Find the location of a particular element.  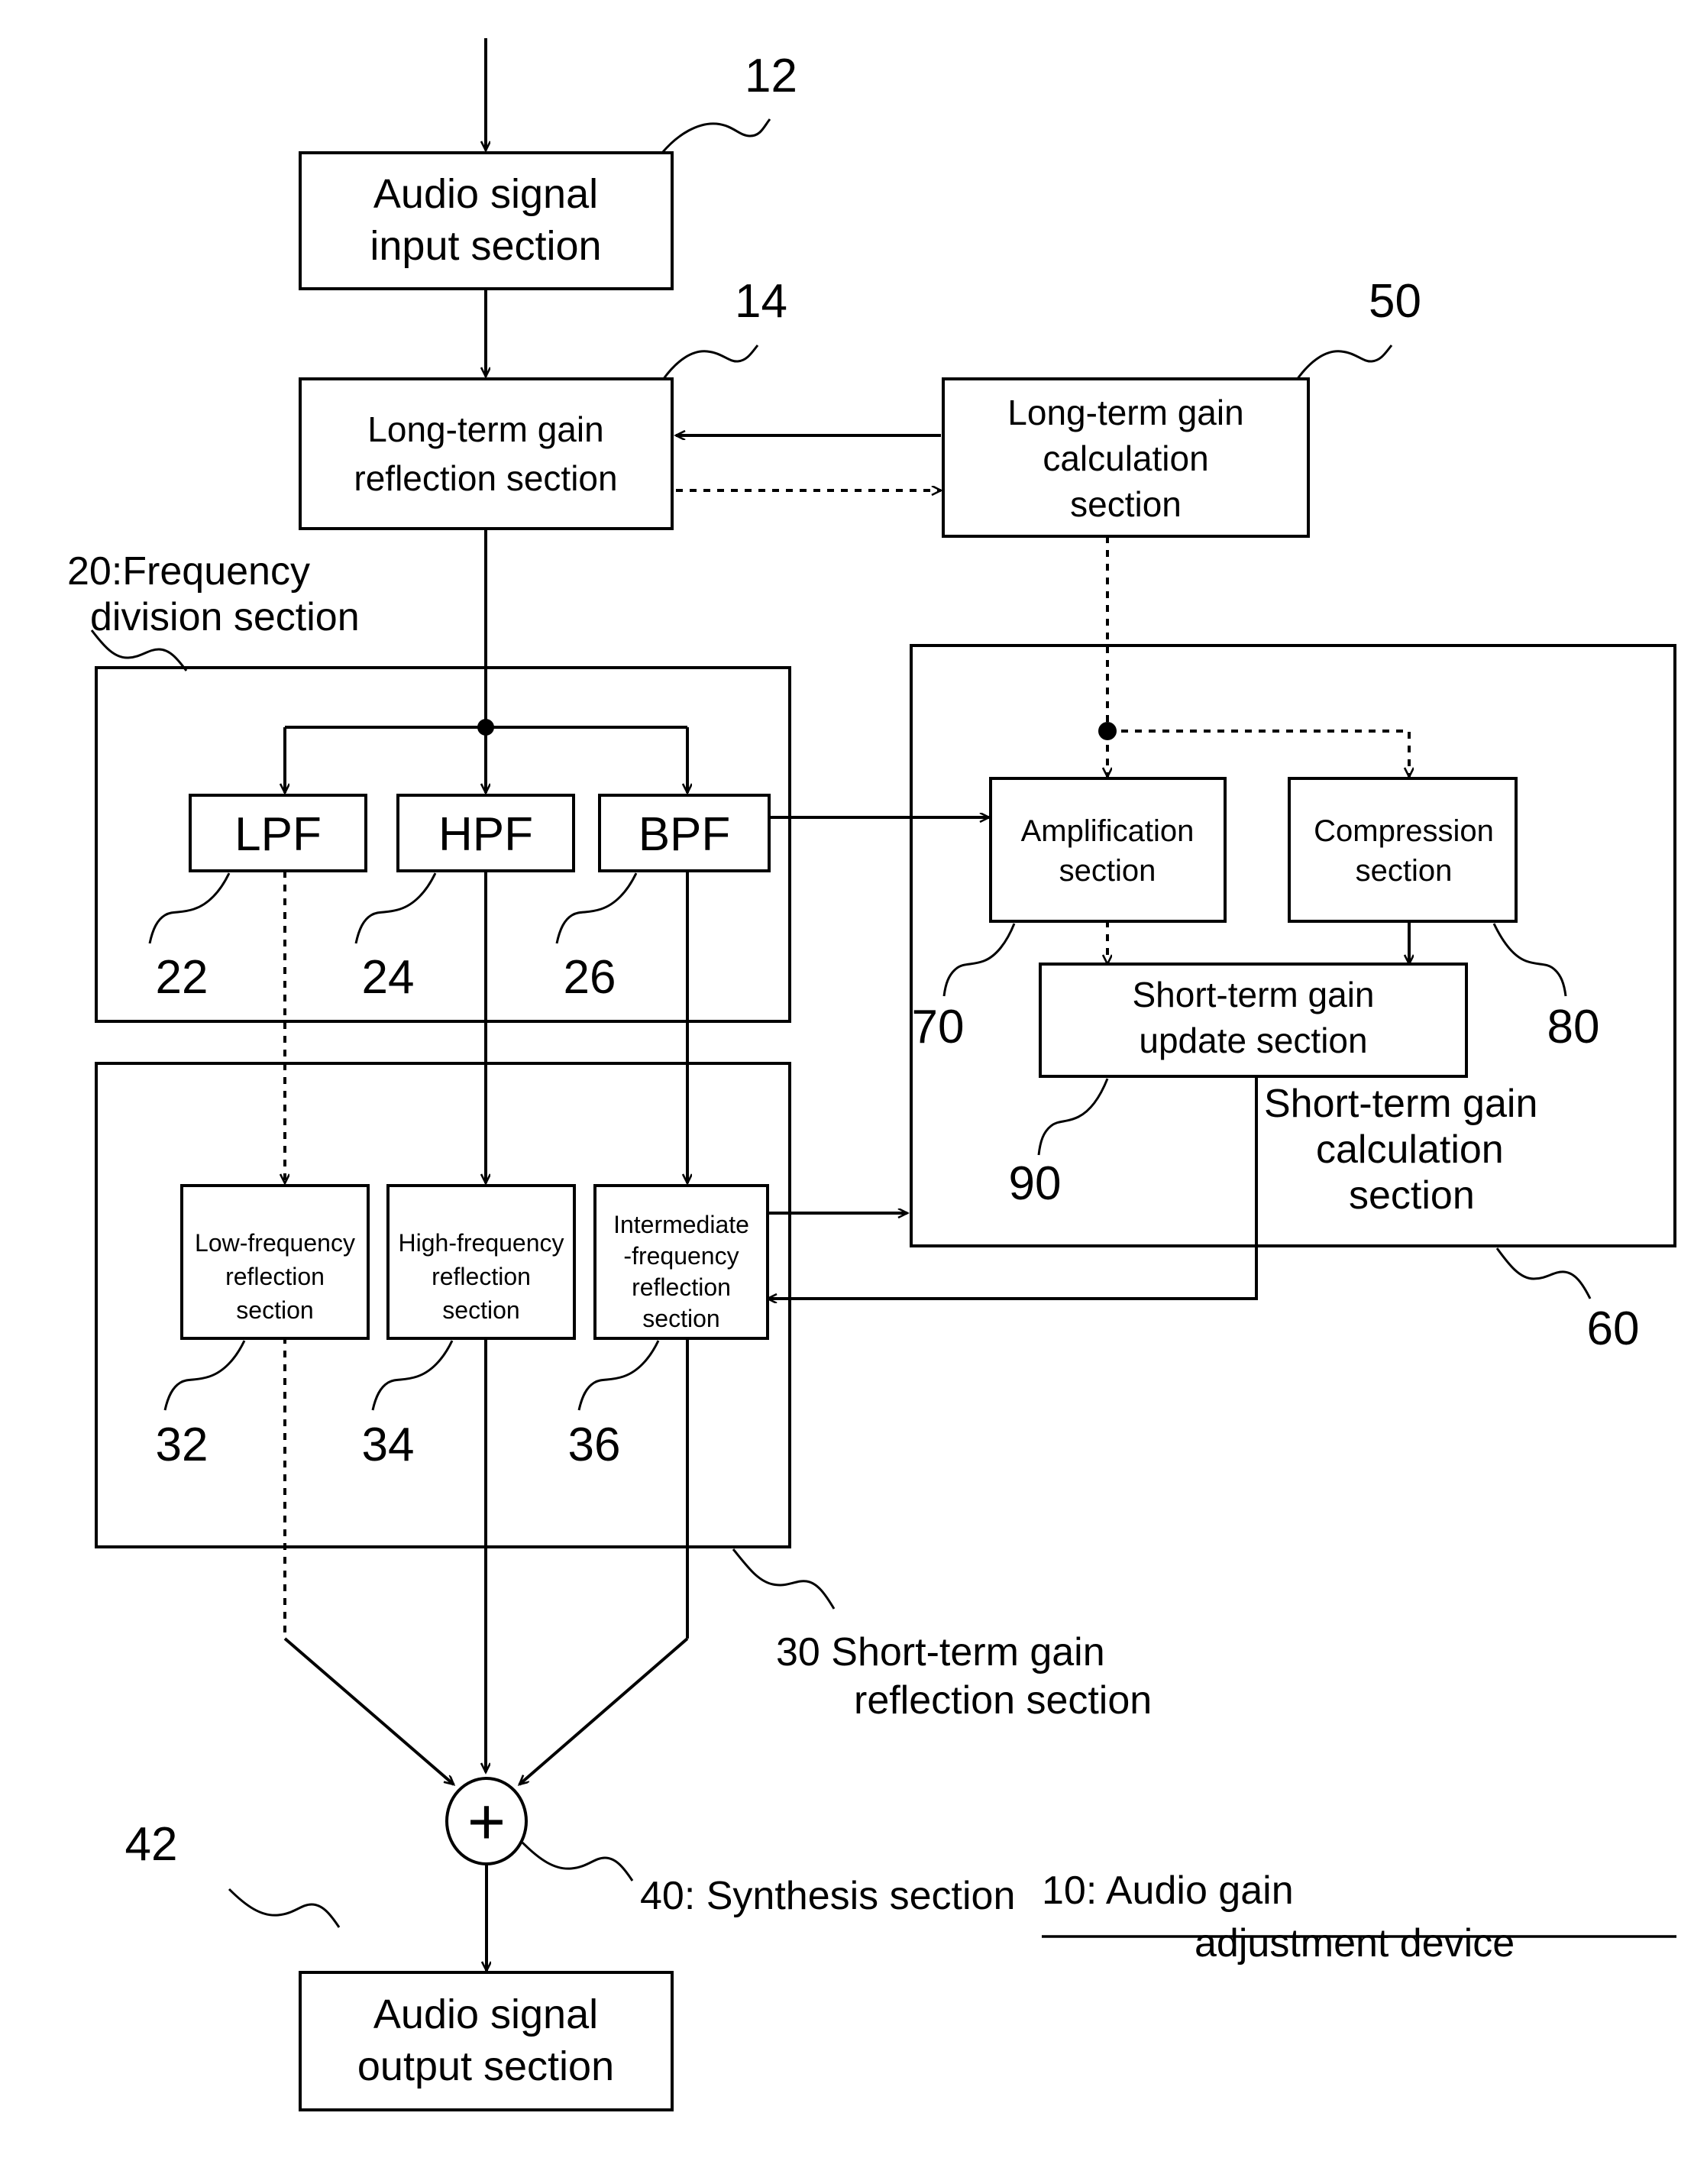

st-reflection-label-line1: 30 Short-term gain is located at coordinates (940, 1652).